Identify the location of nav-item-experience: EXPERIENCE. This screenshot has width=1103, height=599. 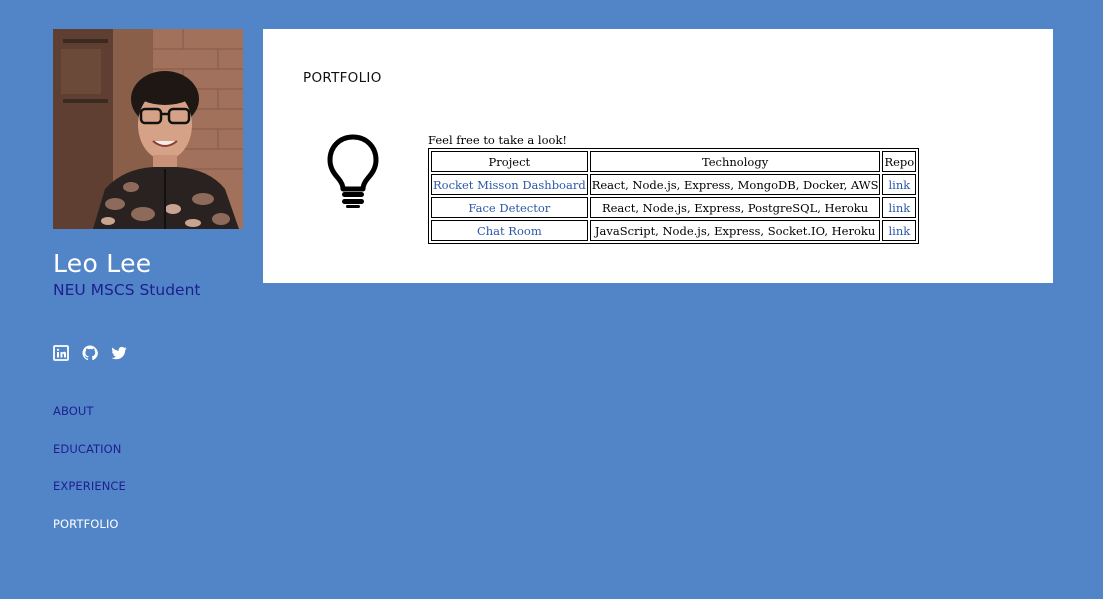
(153, 498).